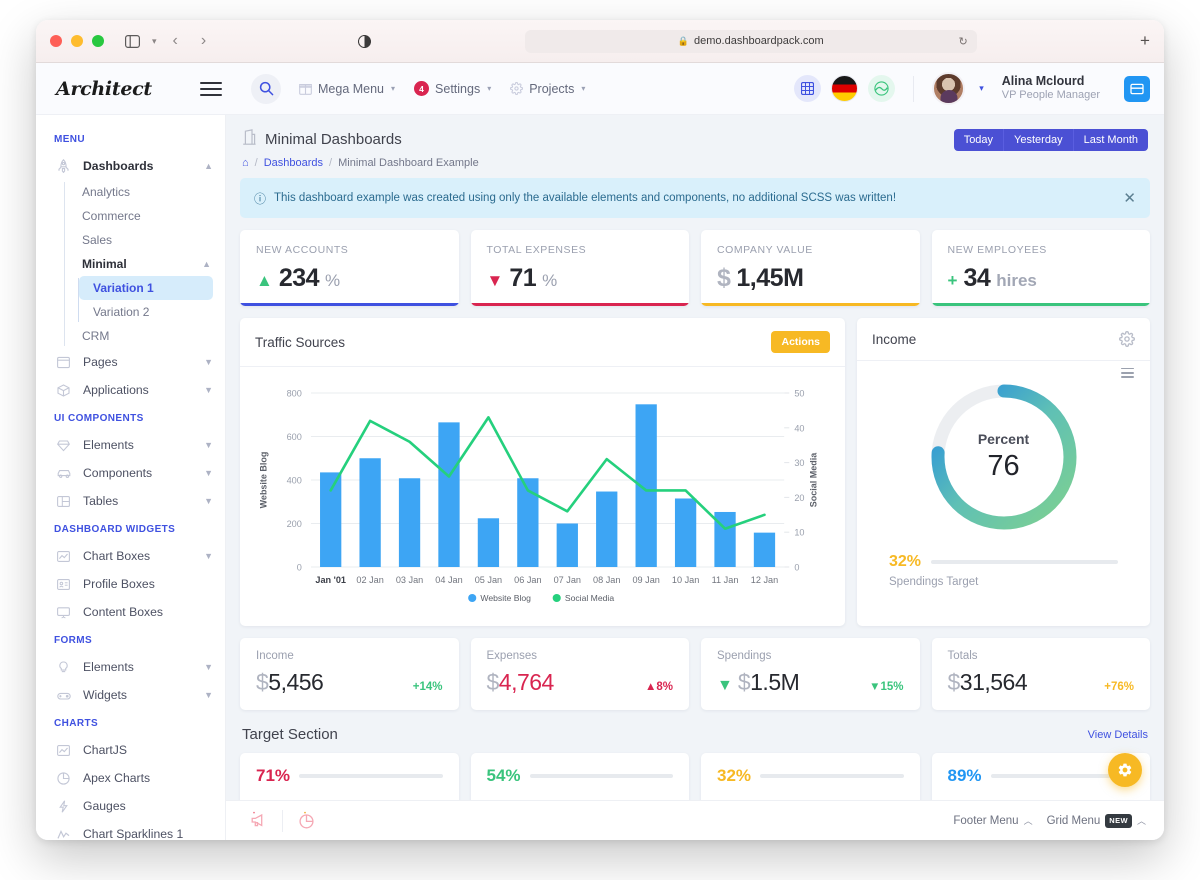 This screenshot has width=1200, height=880. Describe the element at coordinates (349, 674) in the screenshot. I see `stat-card-income: Income $ 5,456 +14%` at that location.